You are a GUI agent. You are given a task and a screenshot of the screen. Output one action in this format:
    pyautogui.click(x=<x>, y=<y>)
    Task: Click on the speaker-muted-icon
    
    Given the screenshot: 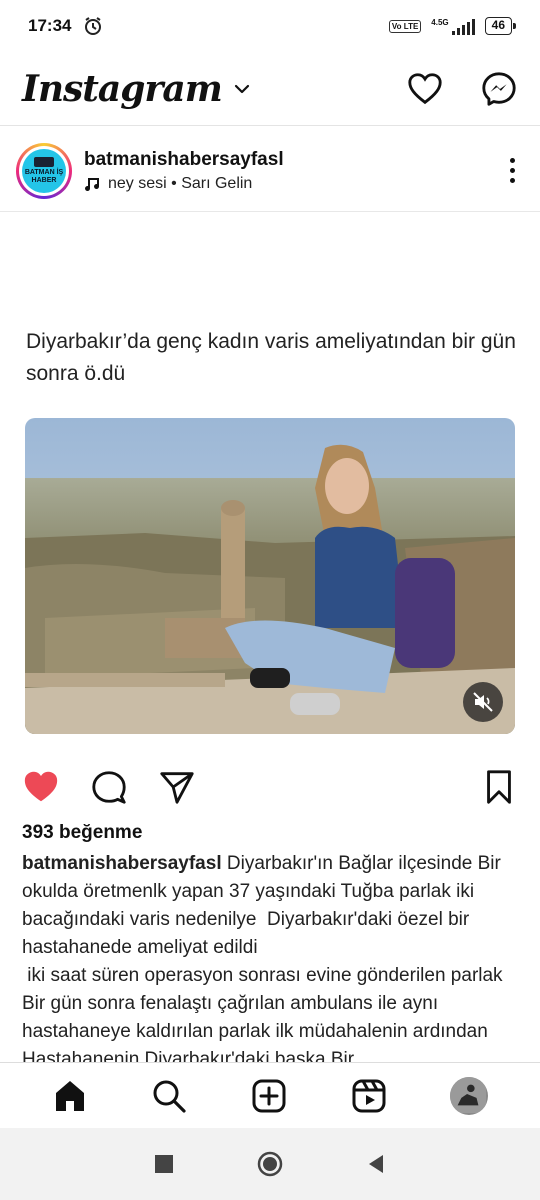 What is the action you would take?
    pyautogui.click(x=483, y=702)
    